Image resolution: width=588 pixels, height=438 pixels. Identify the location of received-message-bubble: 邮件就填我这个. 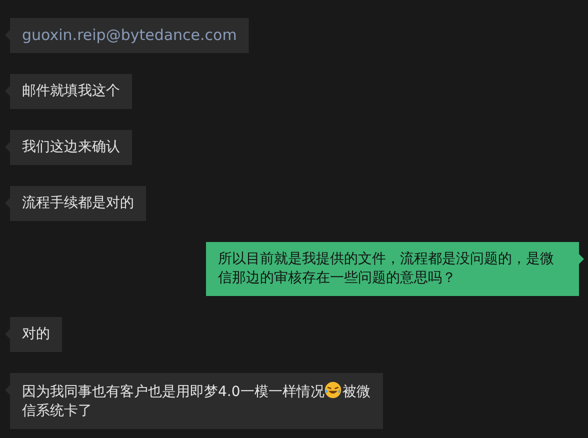
(68, 91).